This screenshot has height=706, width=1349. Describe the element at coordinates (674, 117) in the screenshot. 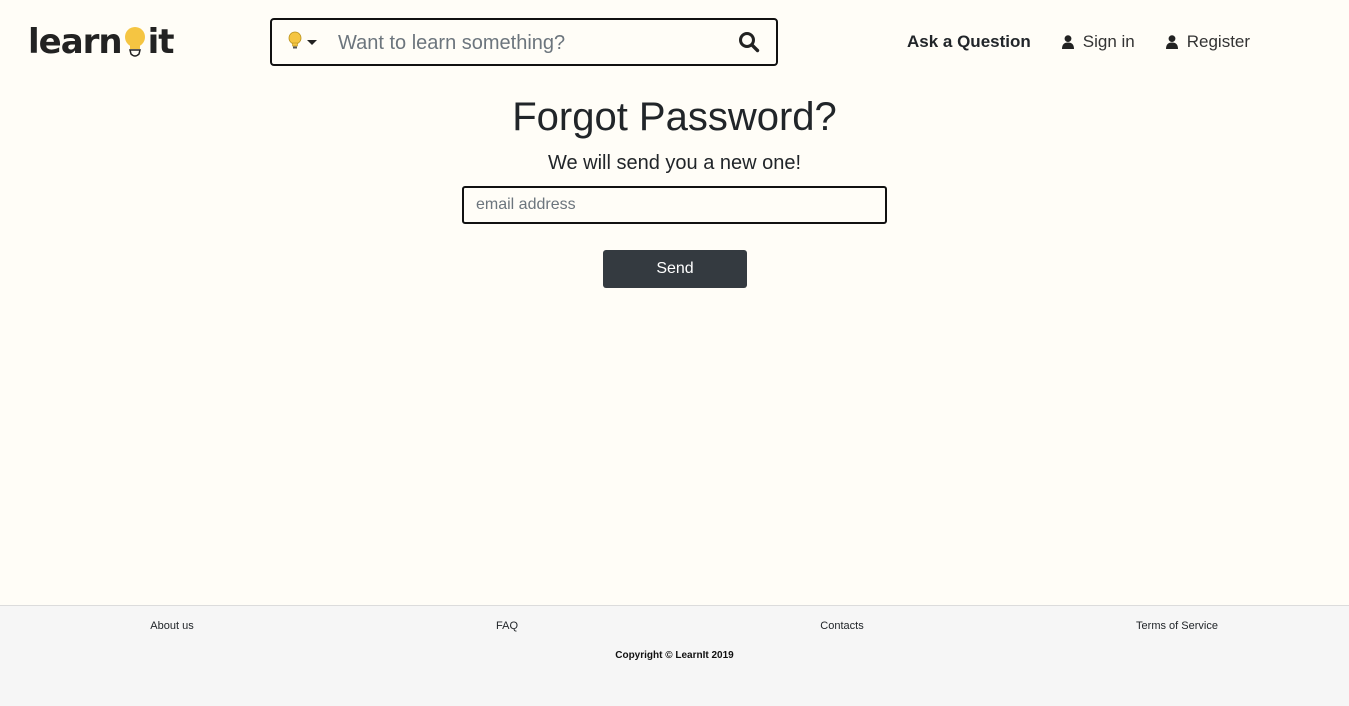

I see `page-title: Forgot Password?` at that location.